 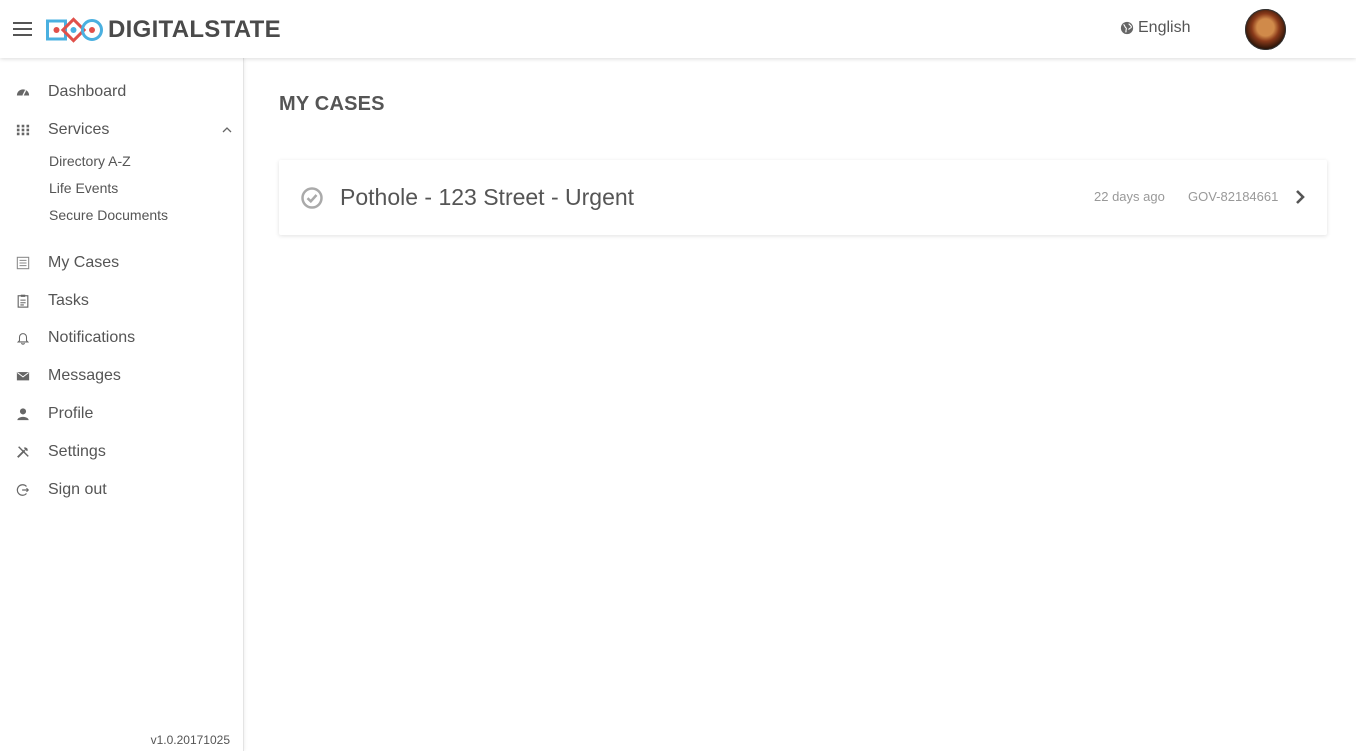 I want to click on sidebar-item-tasks: Tasks, so click(x=121, y=301).